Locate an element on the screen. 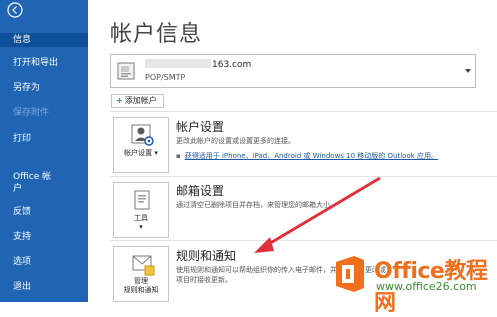  sidebar-item-info: 信息 is located at coordinates (44, 40).